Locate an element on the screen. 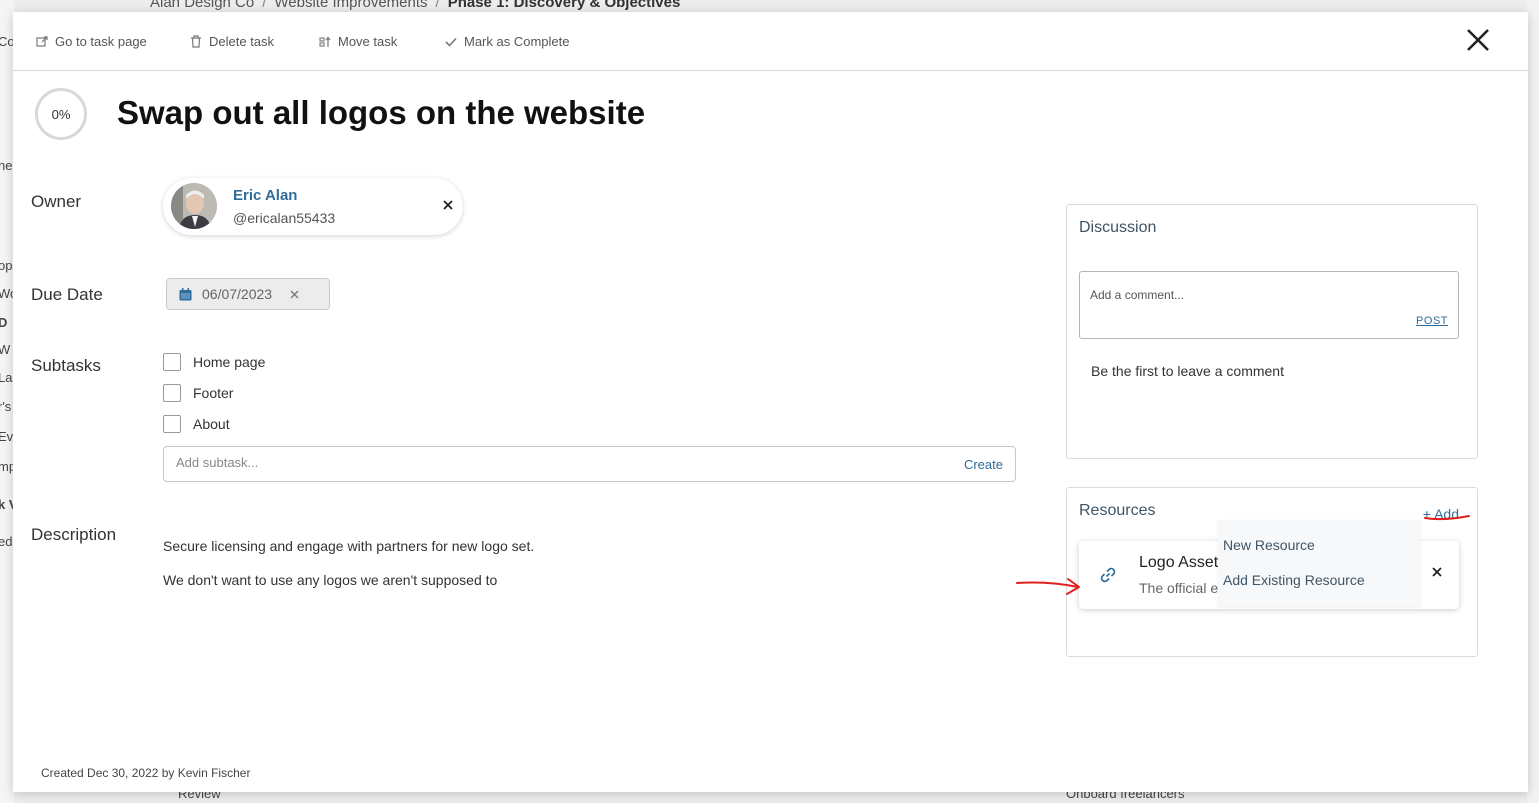 The width and height of the screenshot is (1539, 803). go-to-task-page-button: Go to task page is located at coordinates (91, 41).